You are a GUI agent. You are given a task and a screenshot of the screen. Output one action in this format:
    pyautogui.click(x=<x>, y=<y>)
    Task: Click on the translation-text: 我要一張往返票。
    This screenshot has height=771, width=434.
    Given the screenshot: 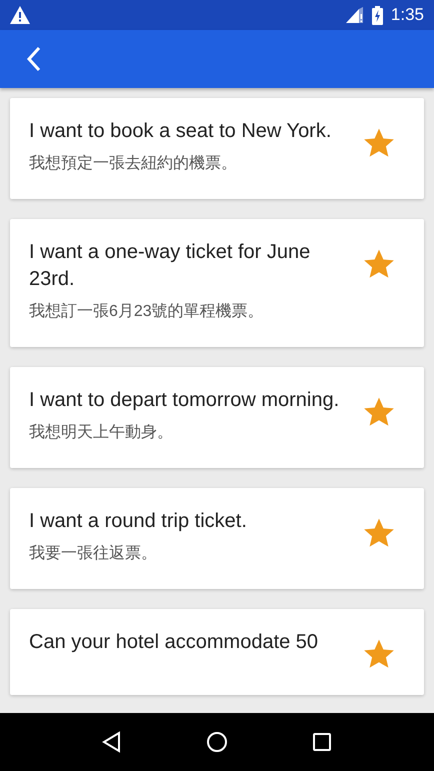 What is the action you would take?
    pyautogui.click(x=93, y=554)
    